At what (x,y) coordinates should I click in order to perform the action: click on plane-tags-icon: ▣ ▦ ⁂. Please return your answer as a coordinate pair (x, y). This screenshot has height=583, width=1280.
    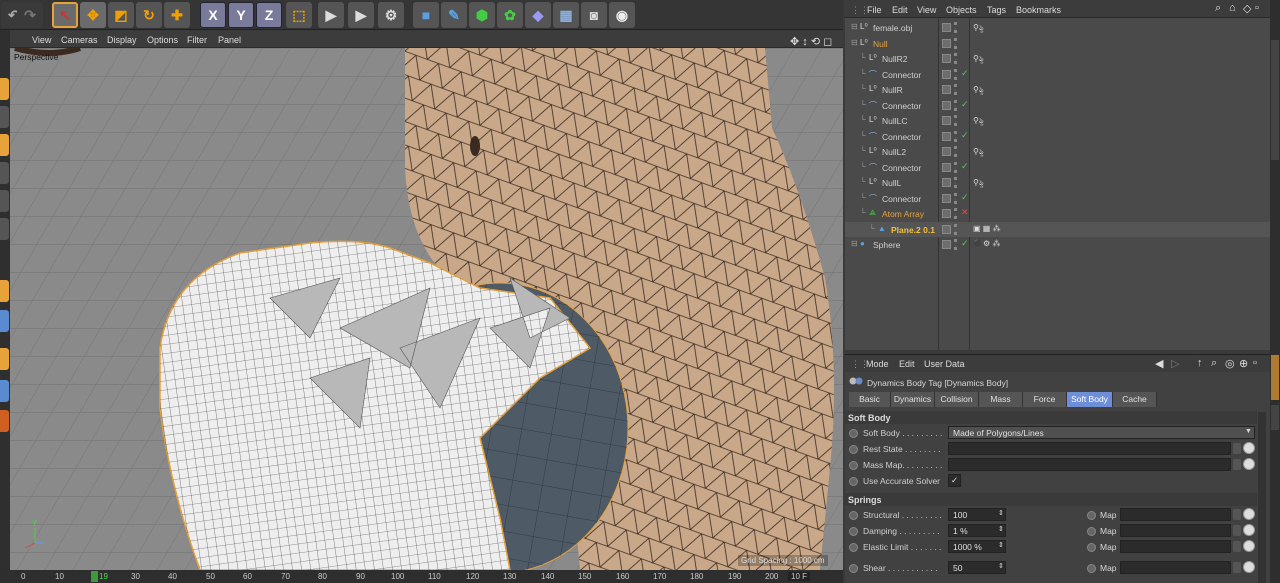
    Looking at the image, I should click on (987, 228).